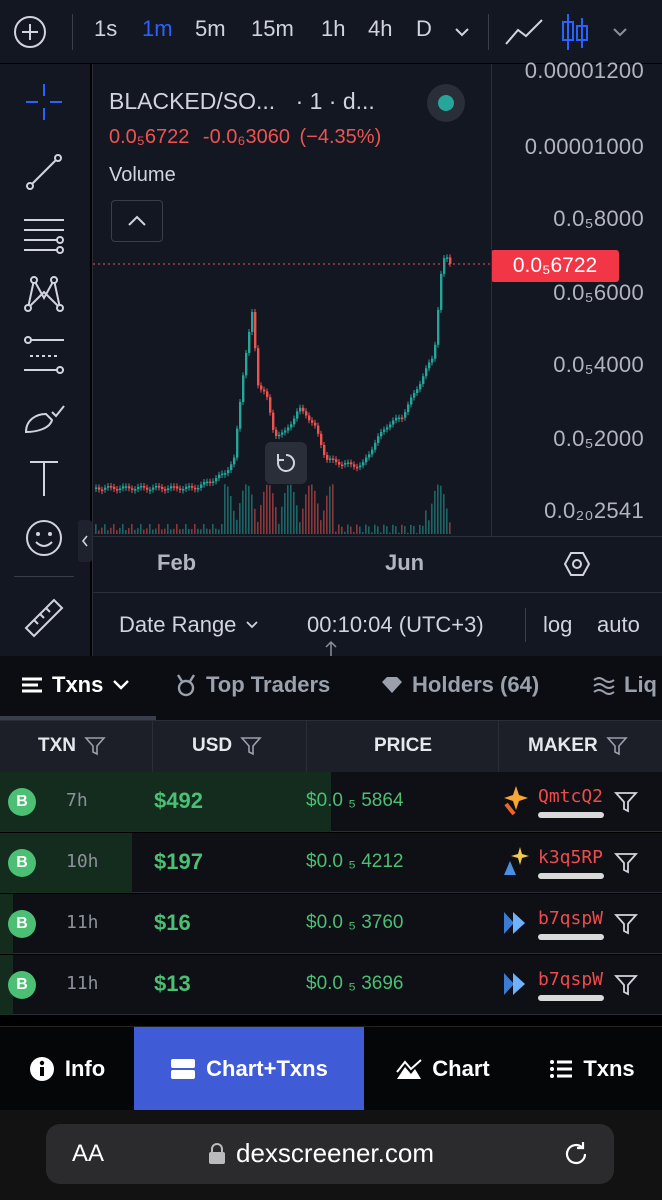 Image resolution: width=662 pixels, height=1200 pixels. Describe the element at coordinates (44, 102) in the screenshot. I see `crosshair-tool` at that location.